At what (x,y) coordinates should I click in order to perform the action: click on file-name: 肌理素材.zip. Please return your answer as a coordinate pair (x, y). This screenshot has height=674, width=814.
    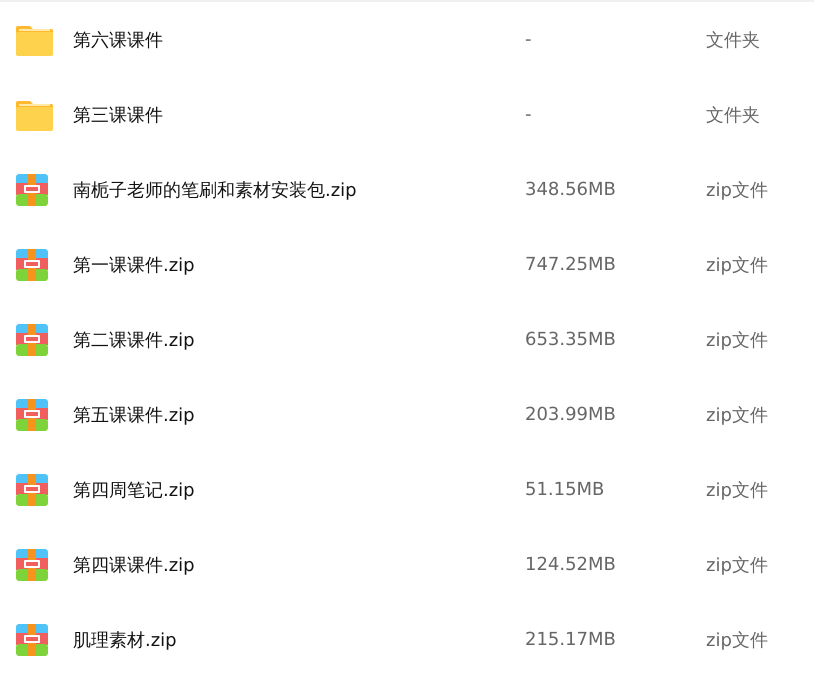
    Looking at the image, I should click on (299, 640).